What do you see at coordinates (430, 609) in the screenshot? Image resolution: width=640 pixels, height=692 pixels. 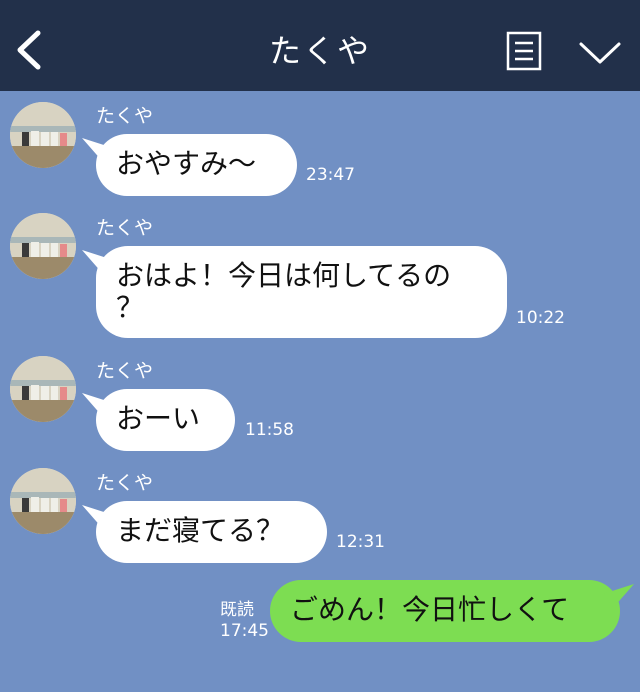 I see `message-text: ごめん！今日忙しくて` at bounding box center [430, 609].